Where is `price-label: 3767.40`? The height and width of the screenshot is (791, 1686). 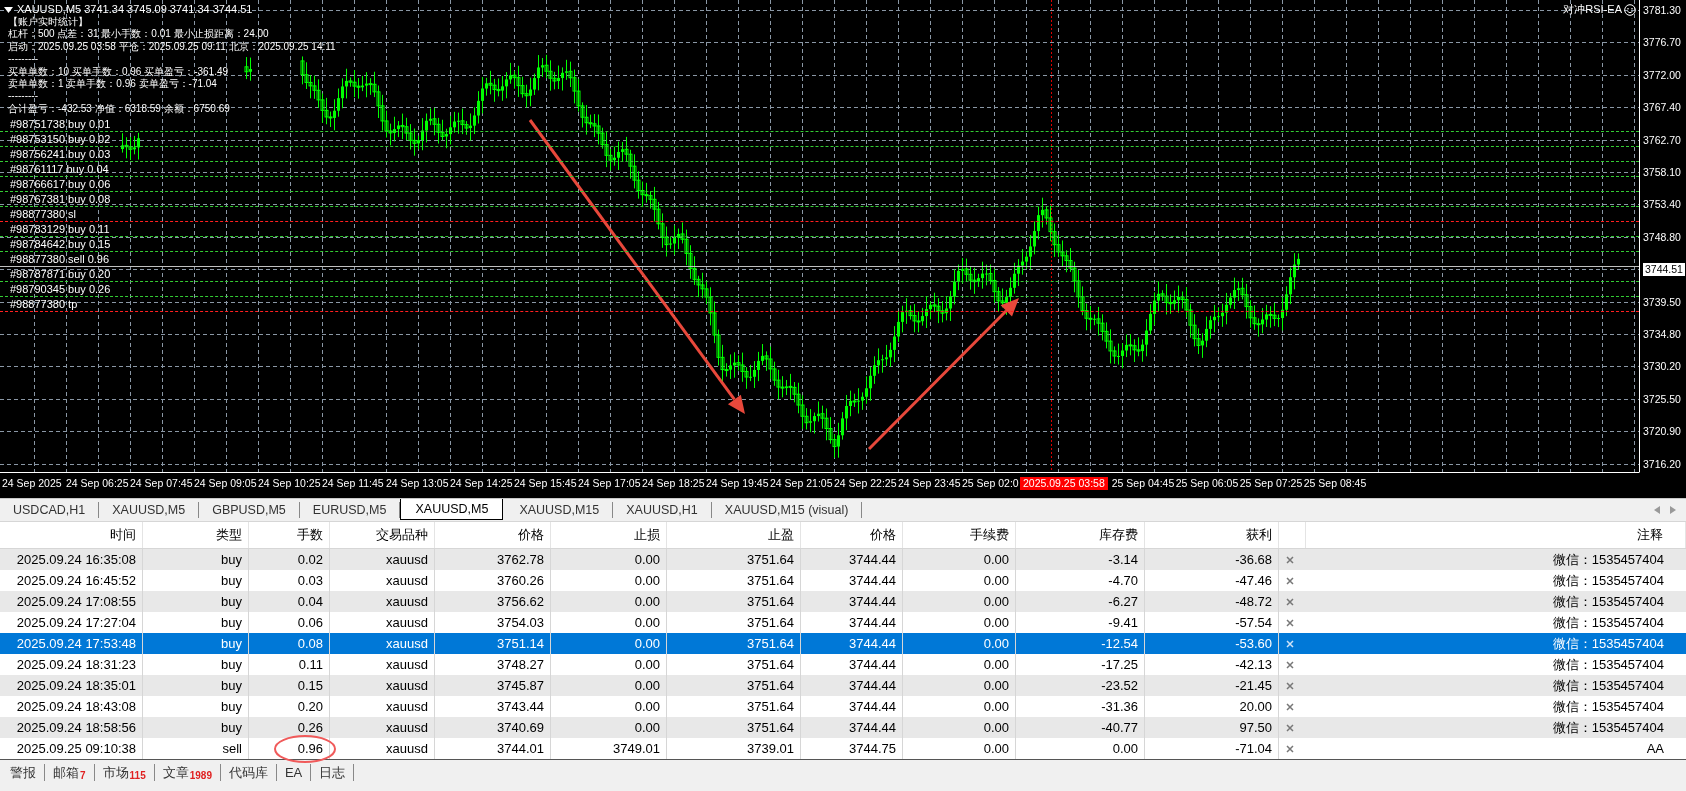 price-label: 3767.40 is located at coordinates (1662, 107).